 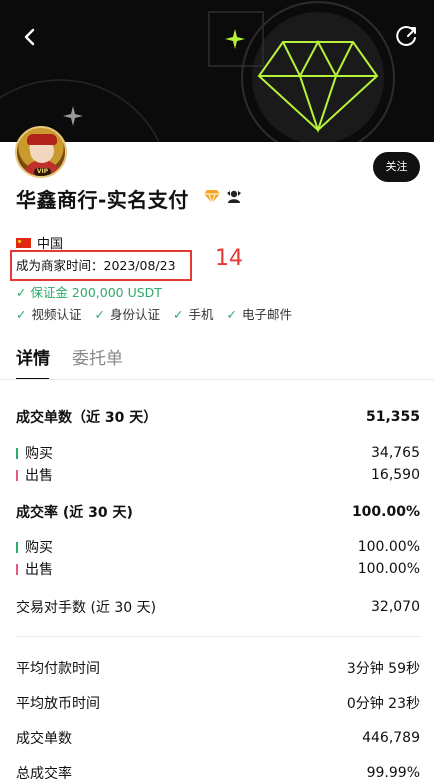 I want to click on section-divider, so click(x=218, y=636).